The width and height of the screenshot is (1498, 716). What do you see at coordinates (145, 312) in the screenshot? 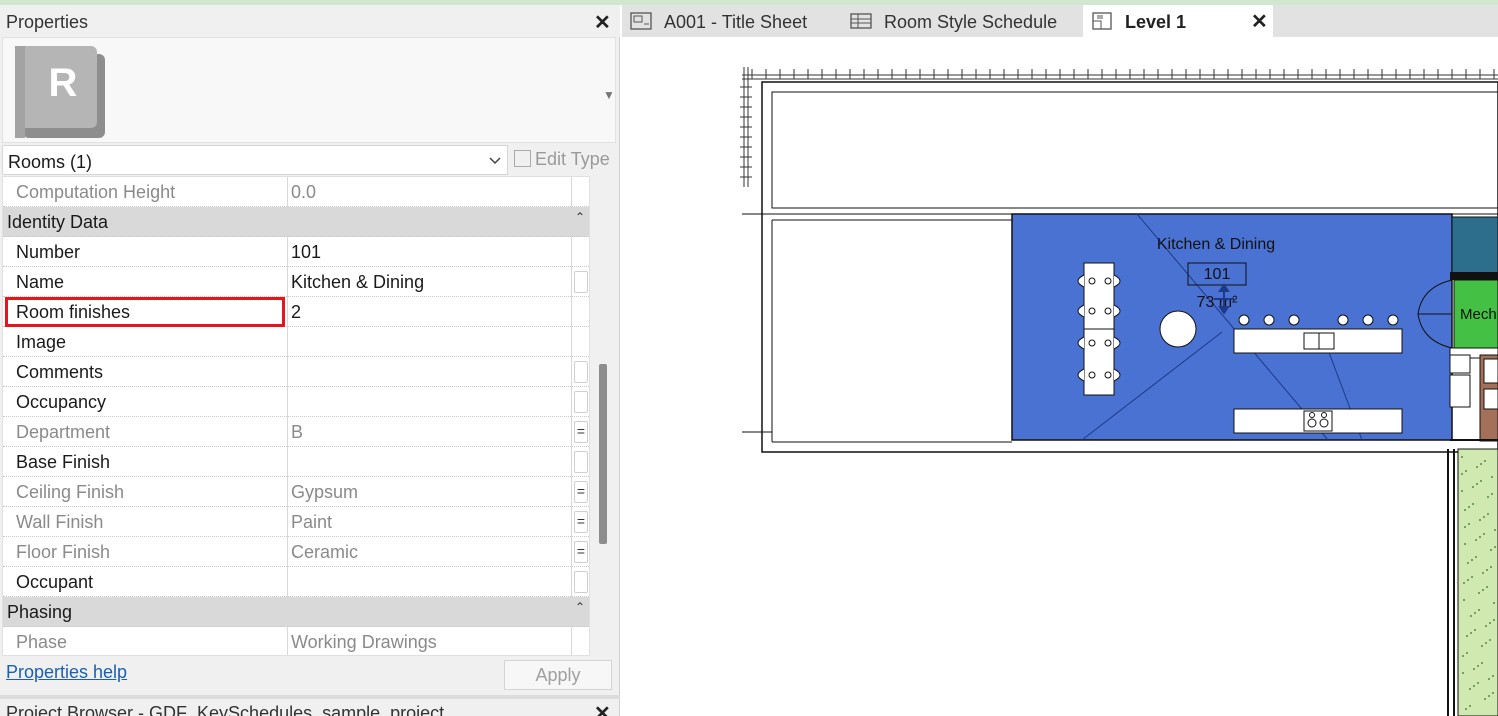
I see `highlight-box` at bounding box center [145, 312].